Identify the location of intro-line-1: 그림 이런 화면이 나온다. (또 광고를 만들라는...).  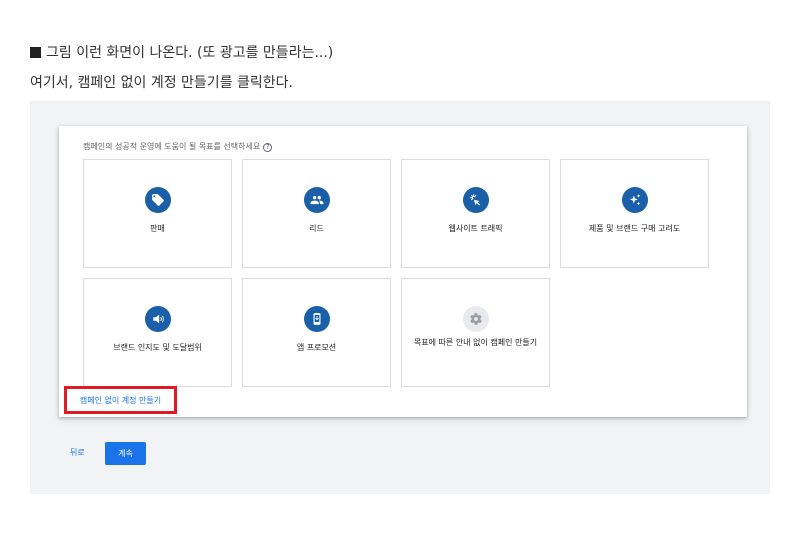
(181, 53).